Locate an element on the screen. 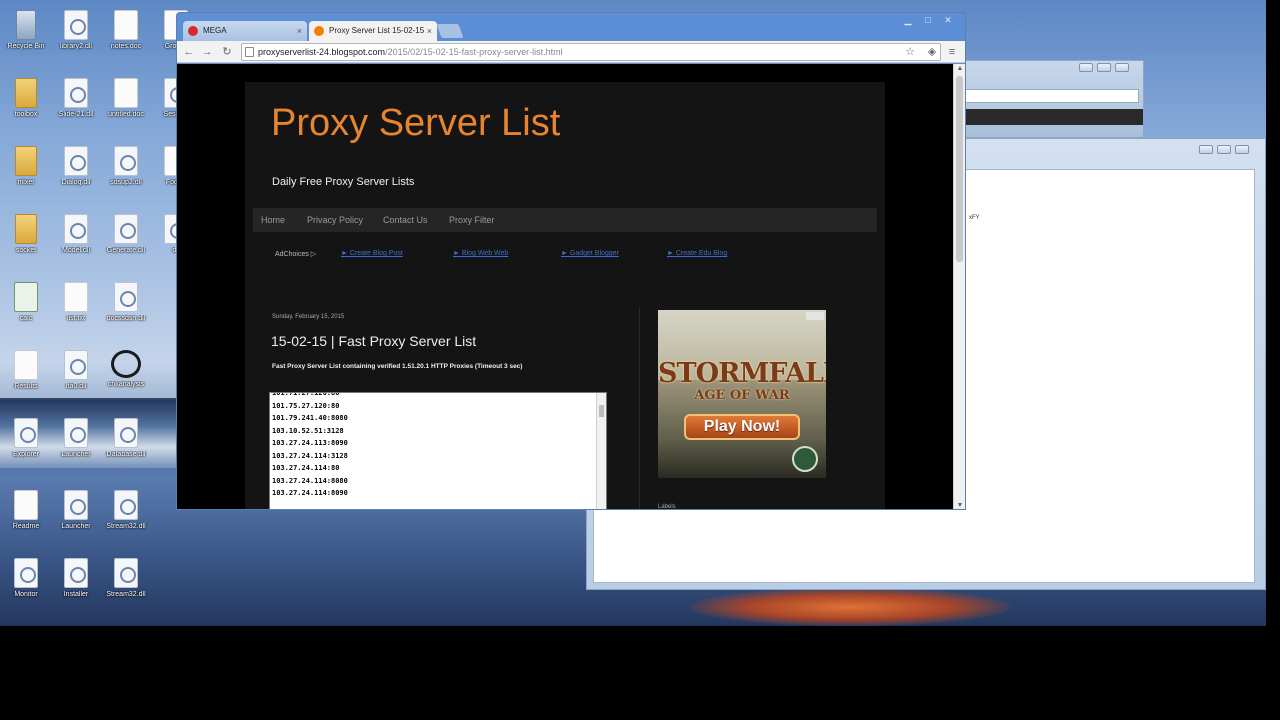  desktop-icon: Recycle Bin is located at coordinates (26, 41).